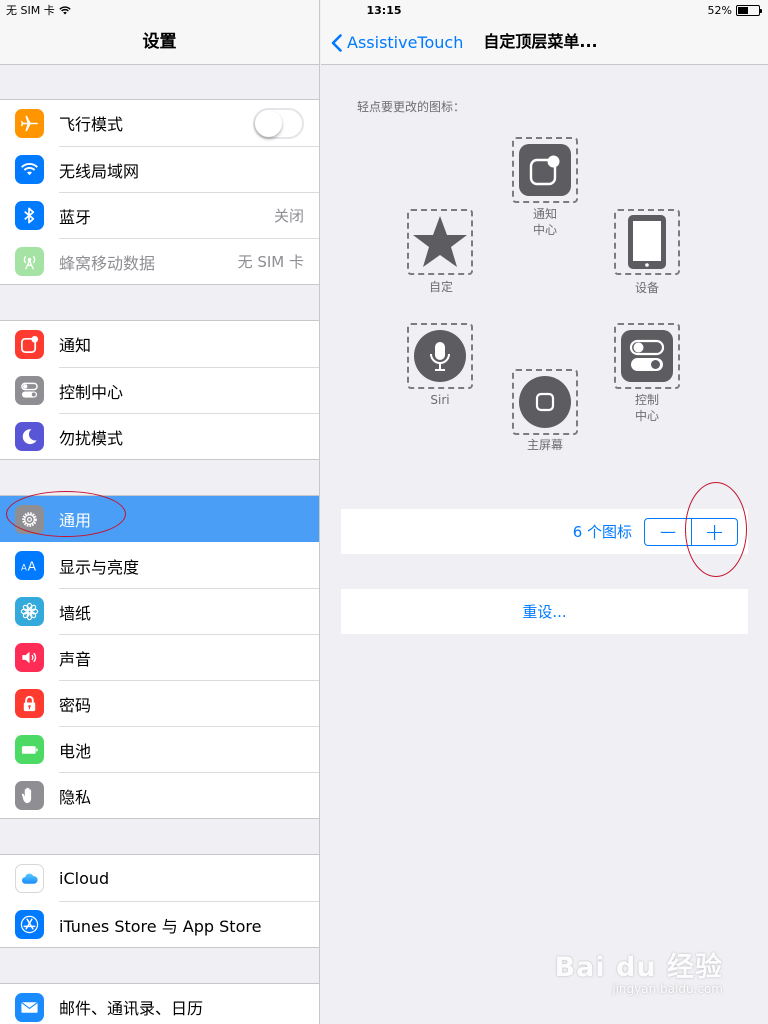 This screenshot has width=768, height=1024. I want to click on menu-label-device: 设备, so click(646, 288).